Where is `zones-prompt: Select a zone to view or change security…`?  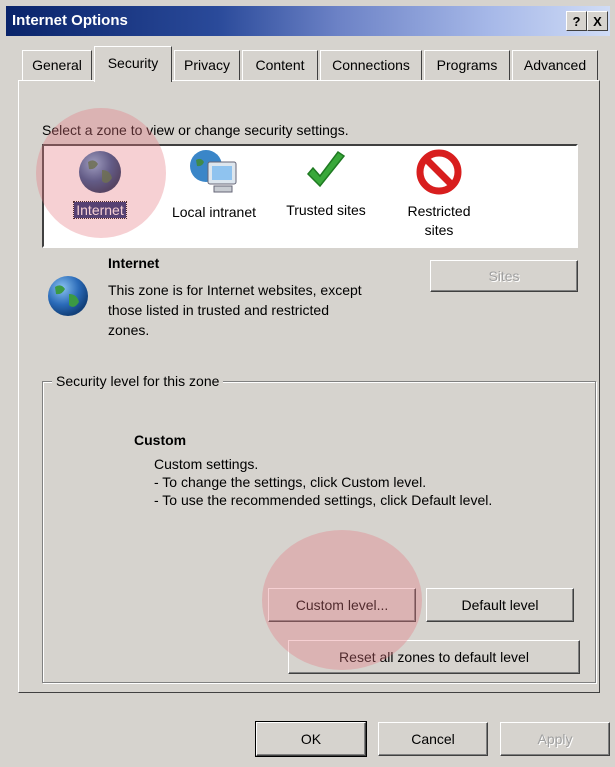 zones-prompt: Select a zone to view or change security… is located at coordinates (195, 130).